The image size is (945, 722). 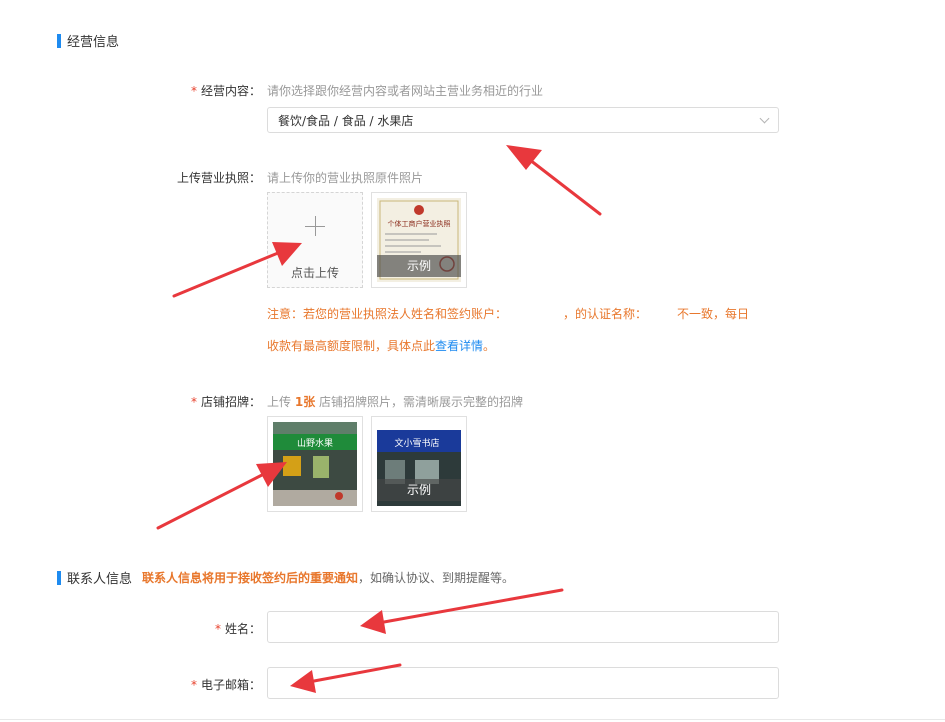 I want to click on arrow-to-upload-button, so click(x=237, y=270).